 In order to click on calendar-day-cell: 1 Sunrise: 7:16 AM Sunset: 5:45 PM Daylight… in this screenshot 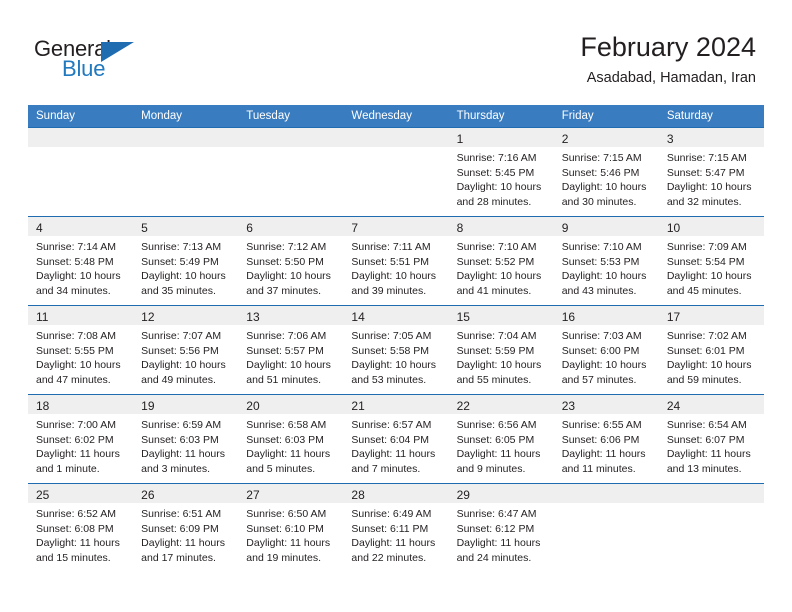, I will do `click(501, 172)`.